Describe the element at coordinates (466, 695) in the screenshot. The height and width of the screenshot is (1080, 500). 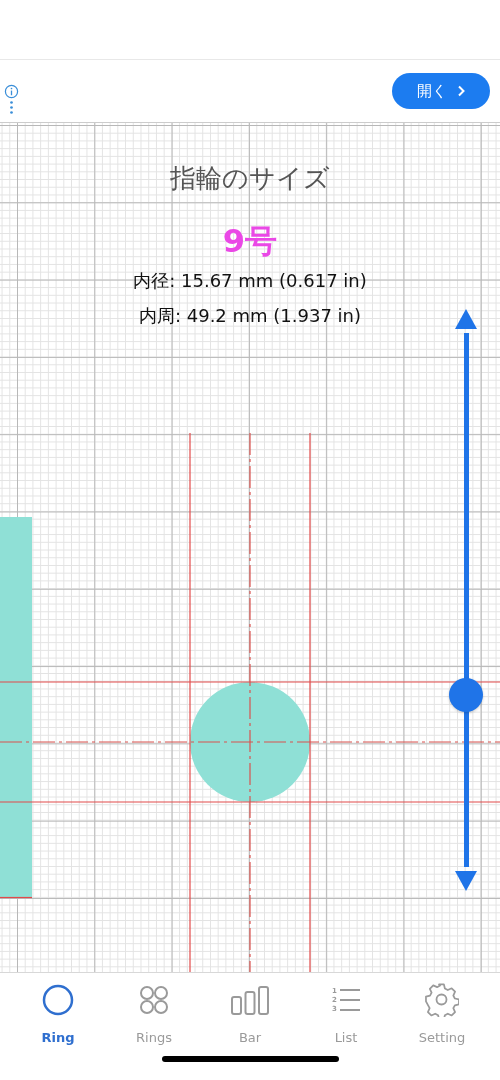
I see `slider-thumb` at that location.